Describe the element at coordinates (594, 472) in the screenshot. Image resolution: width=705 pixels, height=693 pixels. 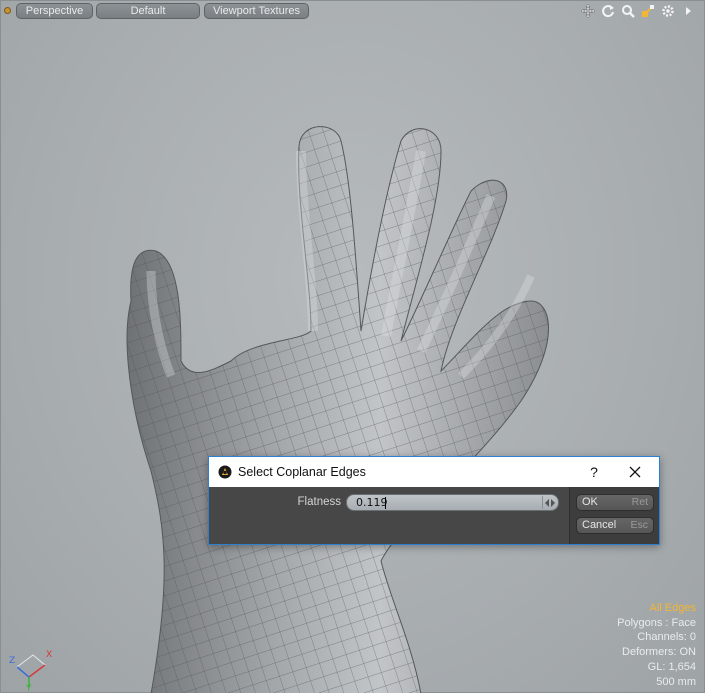
I see `help-button: ?` at that location.